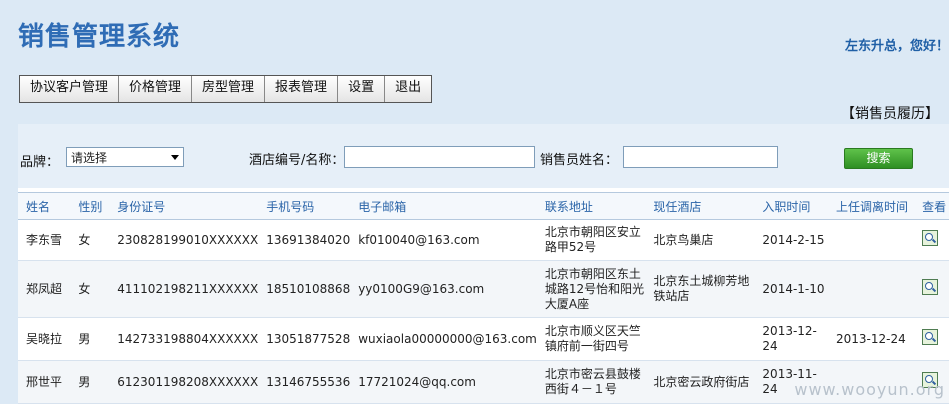  What do you see at coordinates (40, 162) in the screenshot?
I see `brand-label: 品牌：` at bounding box center [40, 162].